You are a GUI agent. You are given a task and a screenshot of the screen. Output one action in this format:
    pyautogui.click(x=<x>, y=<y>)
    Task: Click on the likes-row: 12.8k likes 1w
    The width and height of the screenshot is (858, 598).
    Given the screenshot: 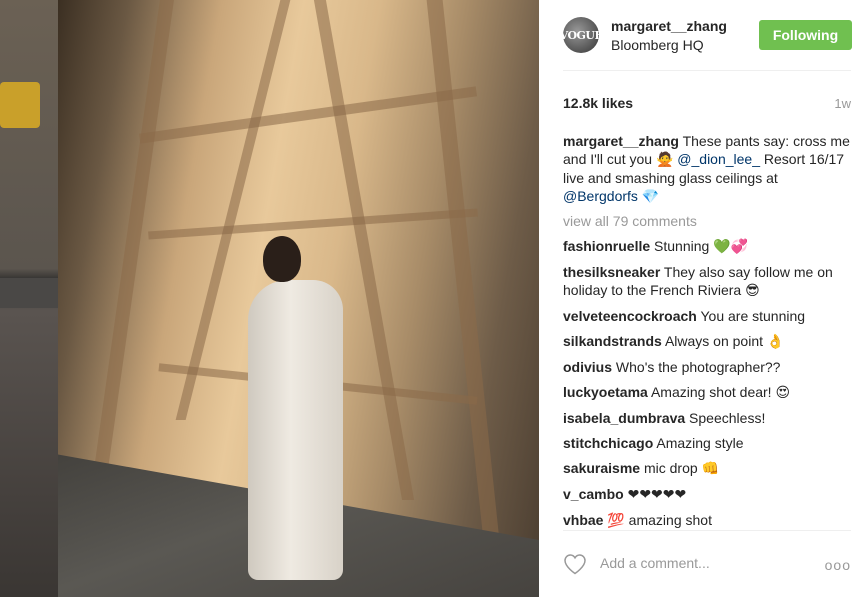 What is the action you would take?
    pyautogui.click(x=707, y=105)
    